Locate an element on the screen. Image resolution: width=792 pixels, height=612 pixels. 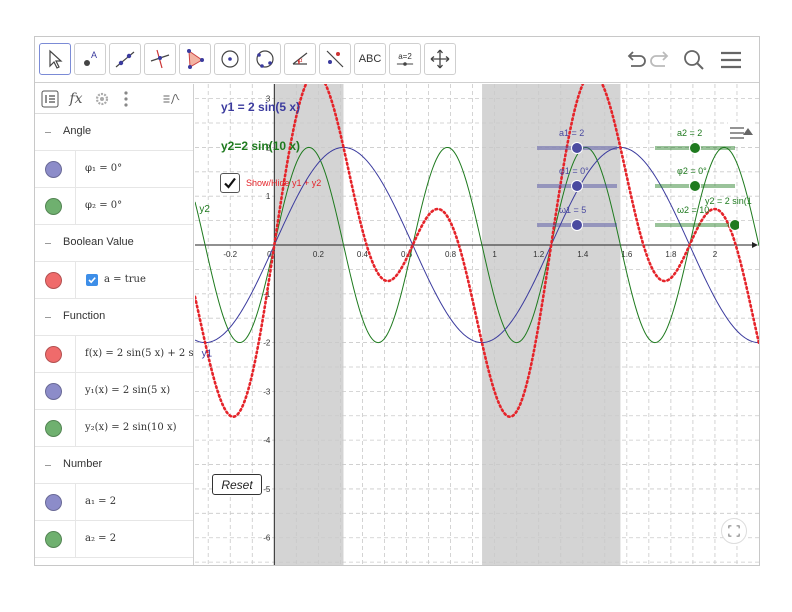
curve-label-y2: y2 is located at coordinates (204, 209).